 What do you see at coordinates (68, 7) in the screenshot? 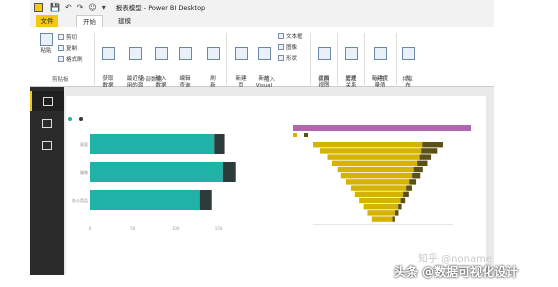
I see `undo-icon: ↶` at bounding box center [68, 7].